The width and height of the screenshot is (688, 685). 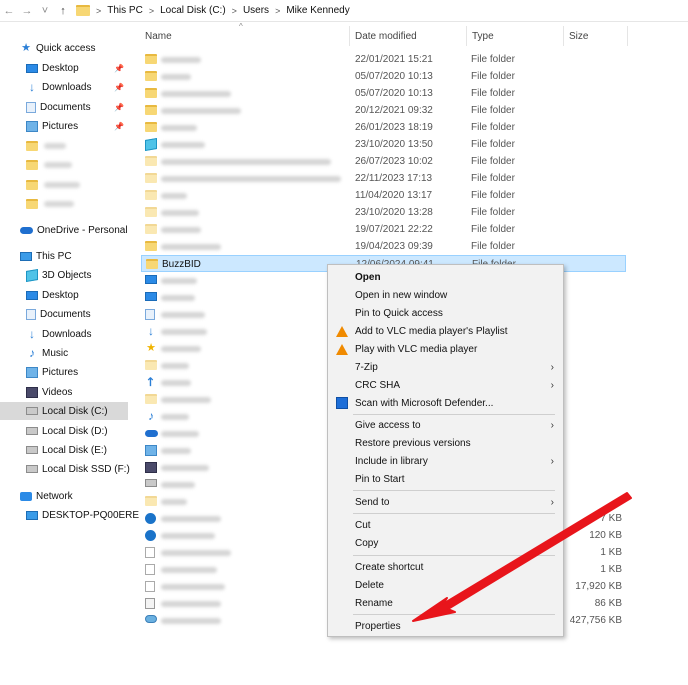 What do you see at coordinates (90, 353) in the screenshot?
I see `sidebar-item-music: ♪ Music` at bounding box center [90, 353].